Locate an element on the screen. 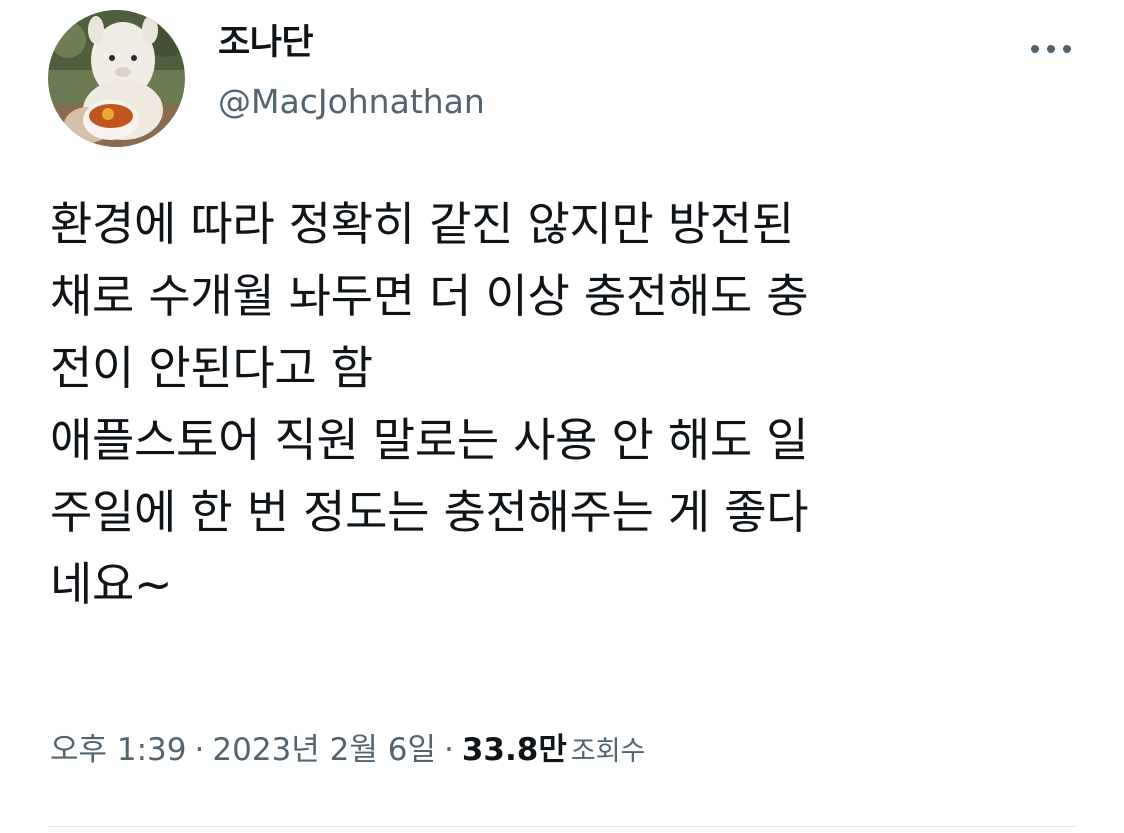  author-handle: @MacJohnathan is located at coordinates (351, 102).